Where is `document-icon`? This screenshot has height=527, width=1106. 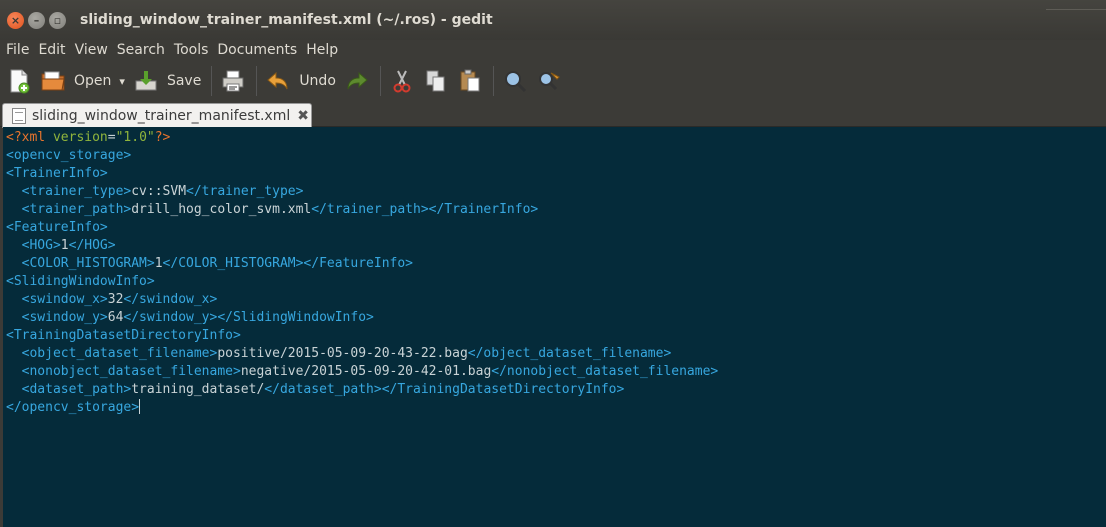
document-icon is located at coordinates (19, 116).